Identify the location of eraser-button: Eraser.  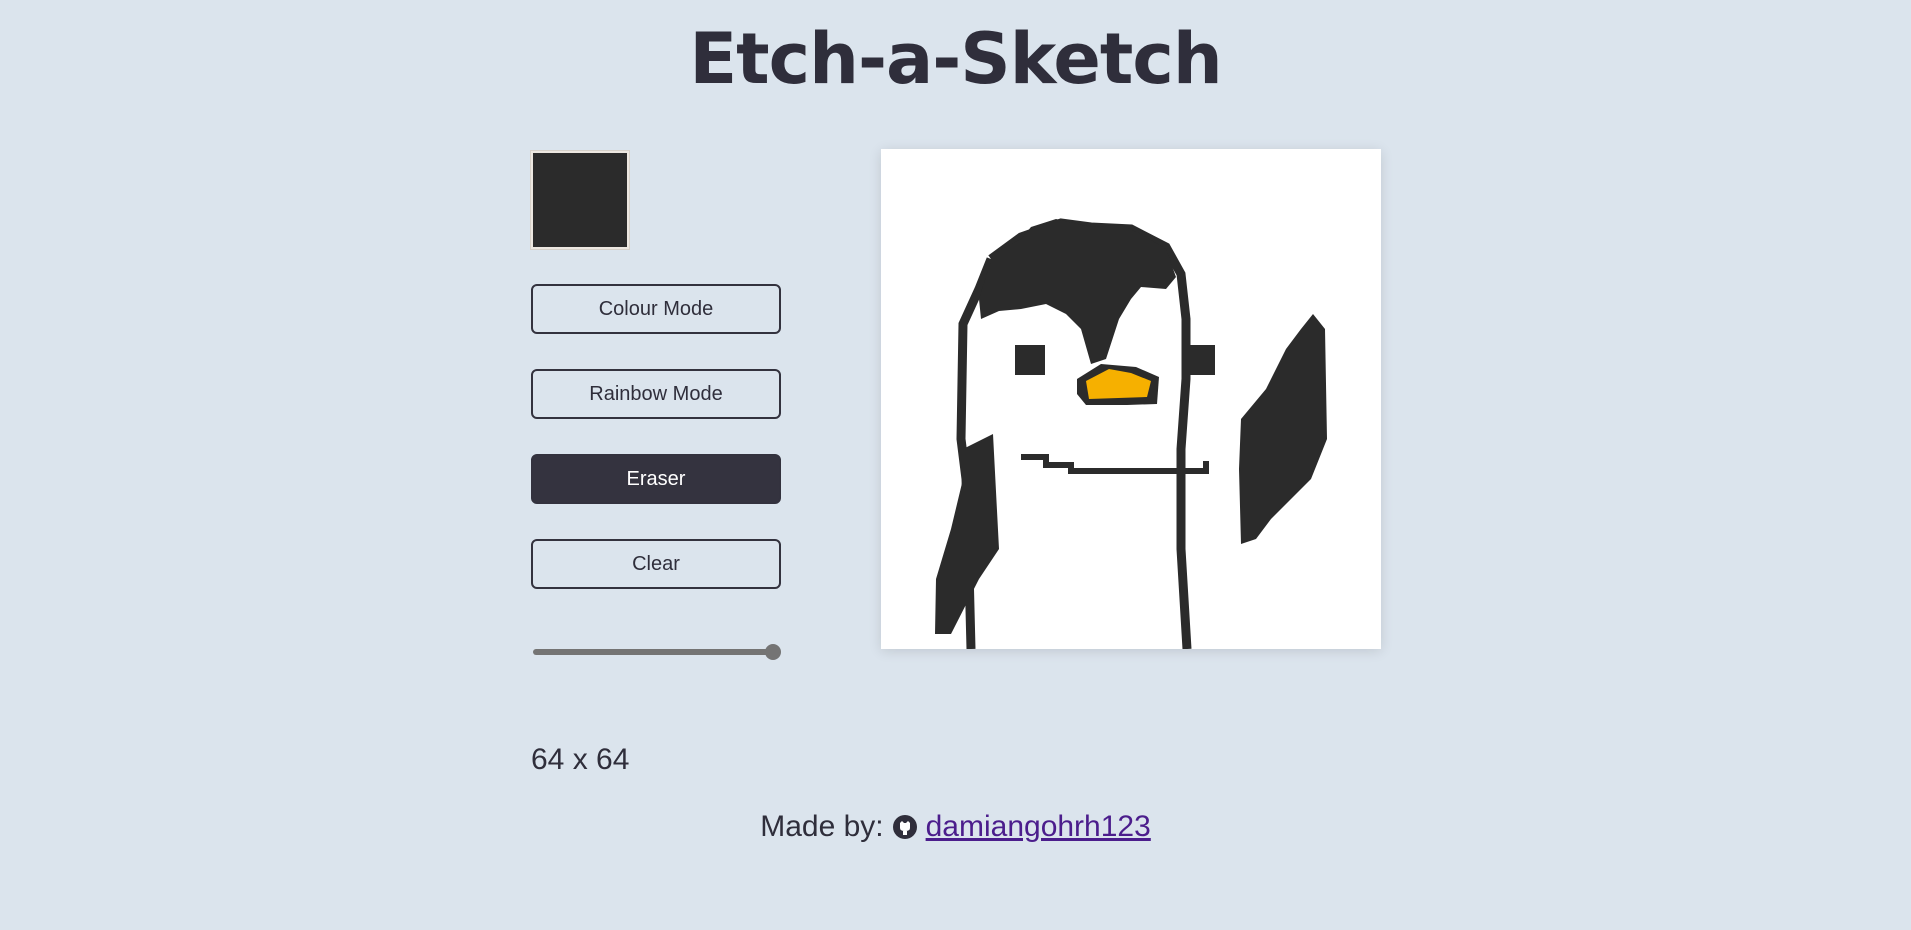
(656, 479).